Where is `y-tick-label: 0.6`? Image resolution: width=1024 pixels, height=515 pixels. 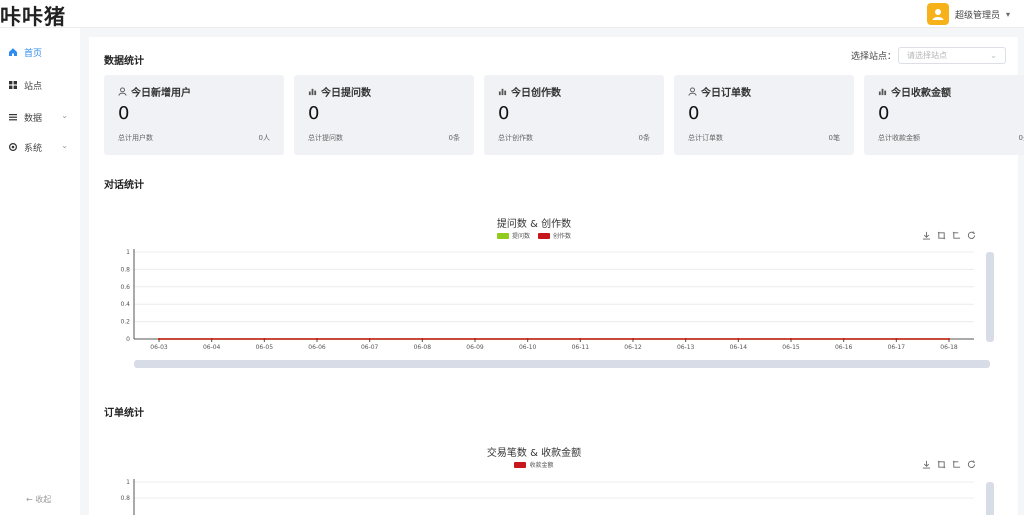 y-tick-label: 0.6 is located at coordinates (125, 287).